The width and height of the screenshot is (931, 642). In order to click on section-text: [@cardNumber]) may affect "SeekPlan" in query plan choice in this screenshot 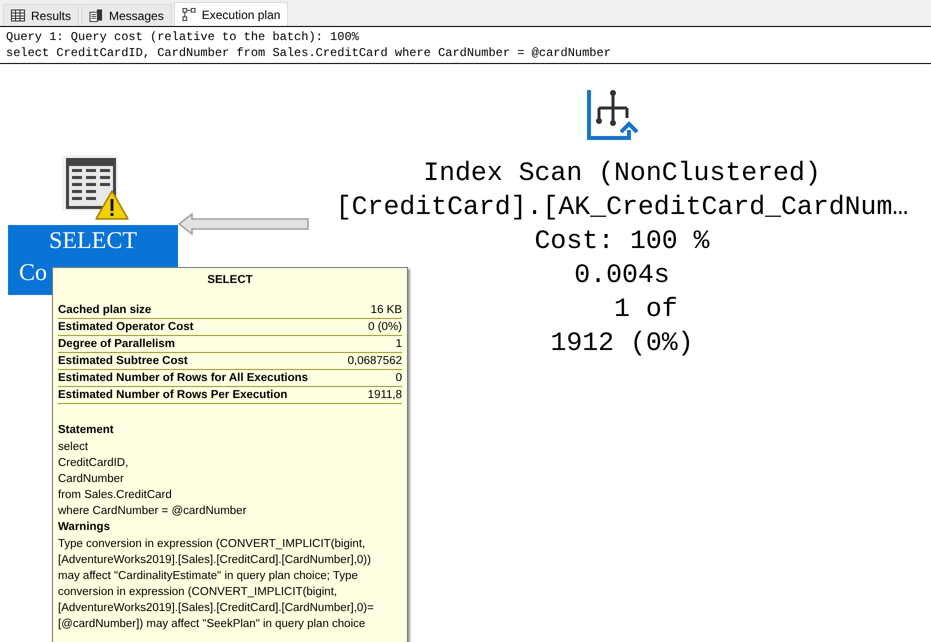, I will do `click(212, 624)`.